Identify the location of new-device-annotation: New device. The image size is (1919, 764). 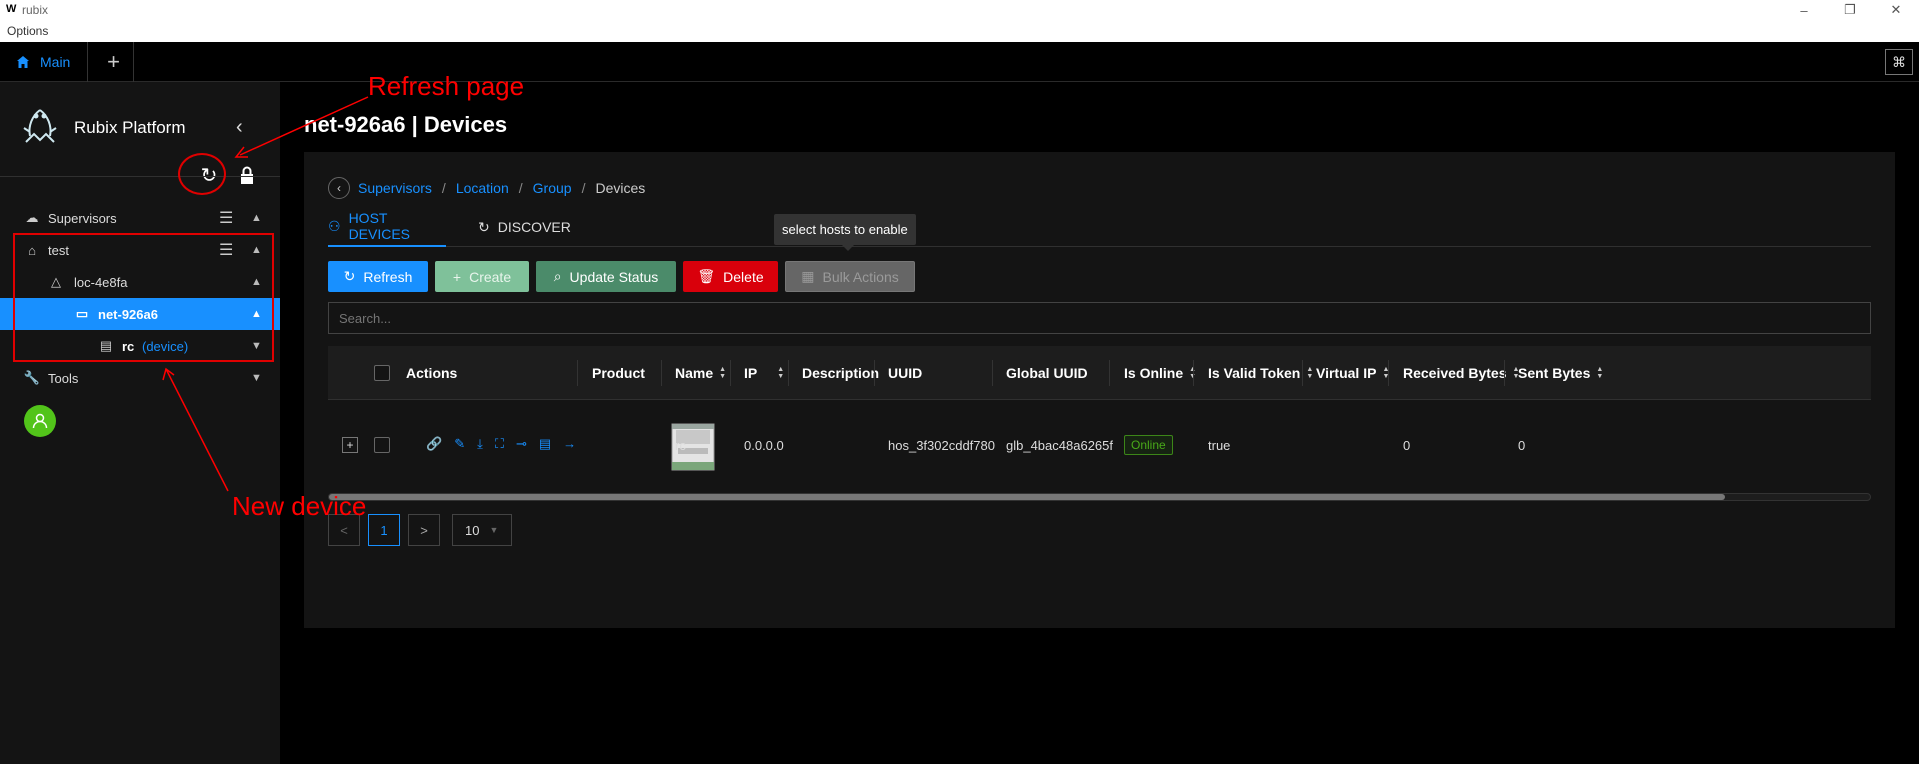
(299, 506).